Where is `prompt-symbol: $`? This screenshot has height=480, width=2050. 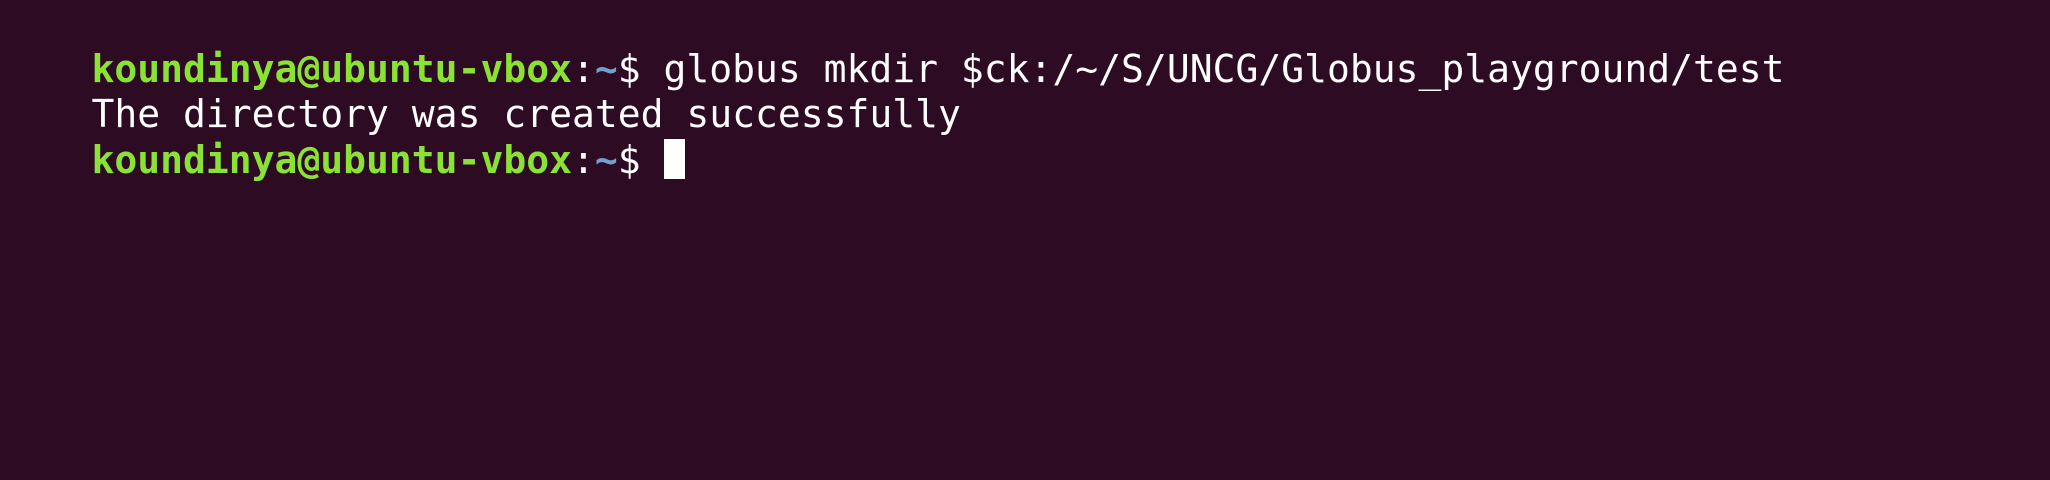 prompt-symbol: $ is located at coordinates (640, 160).